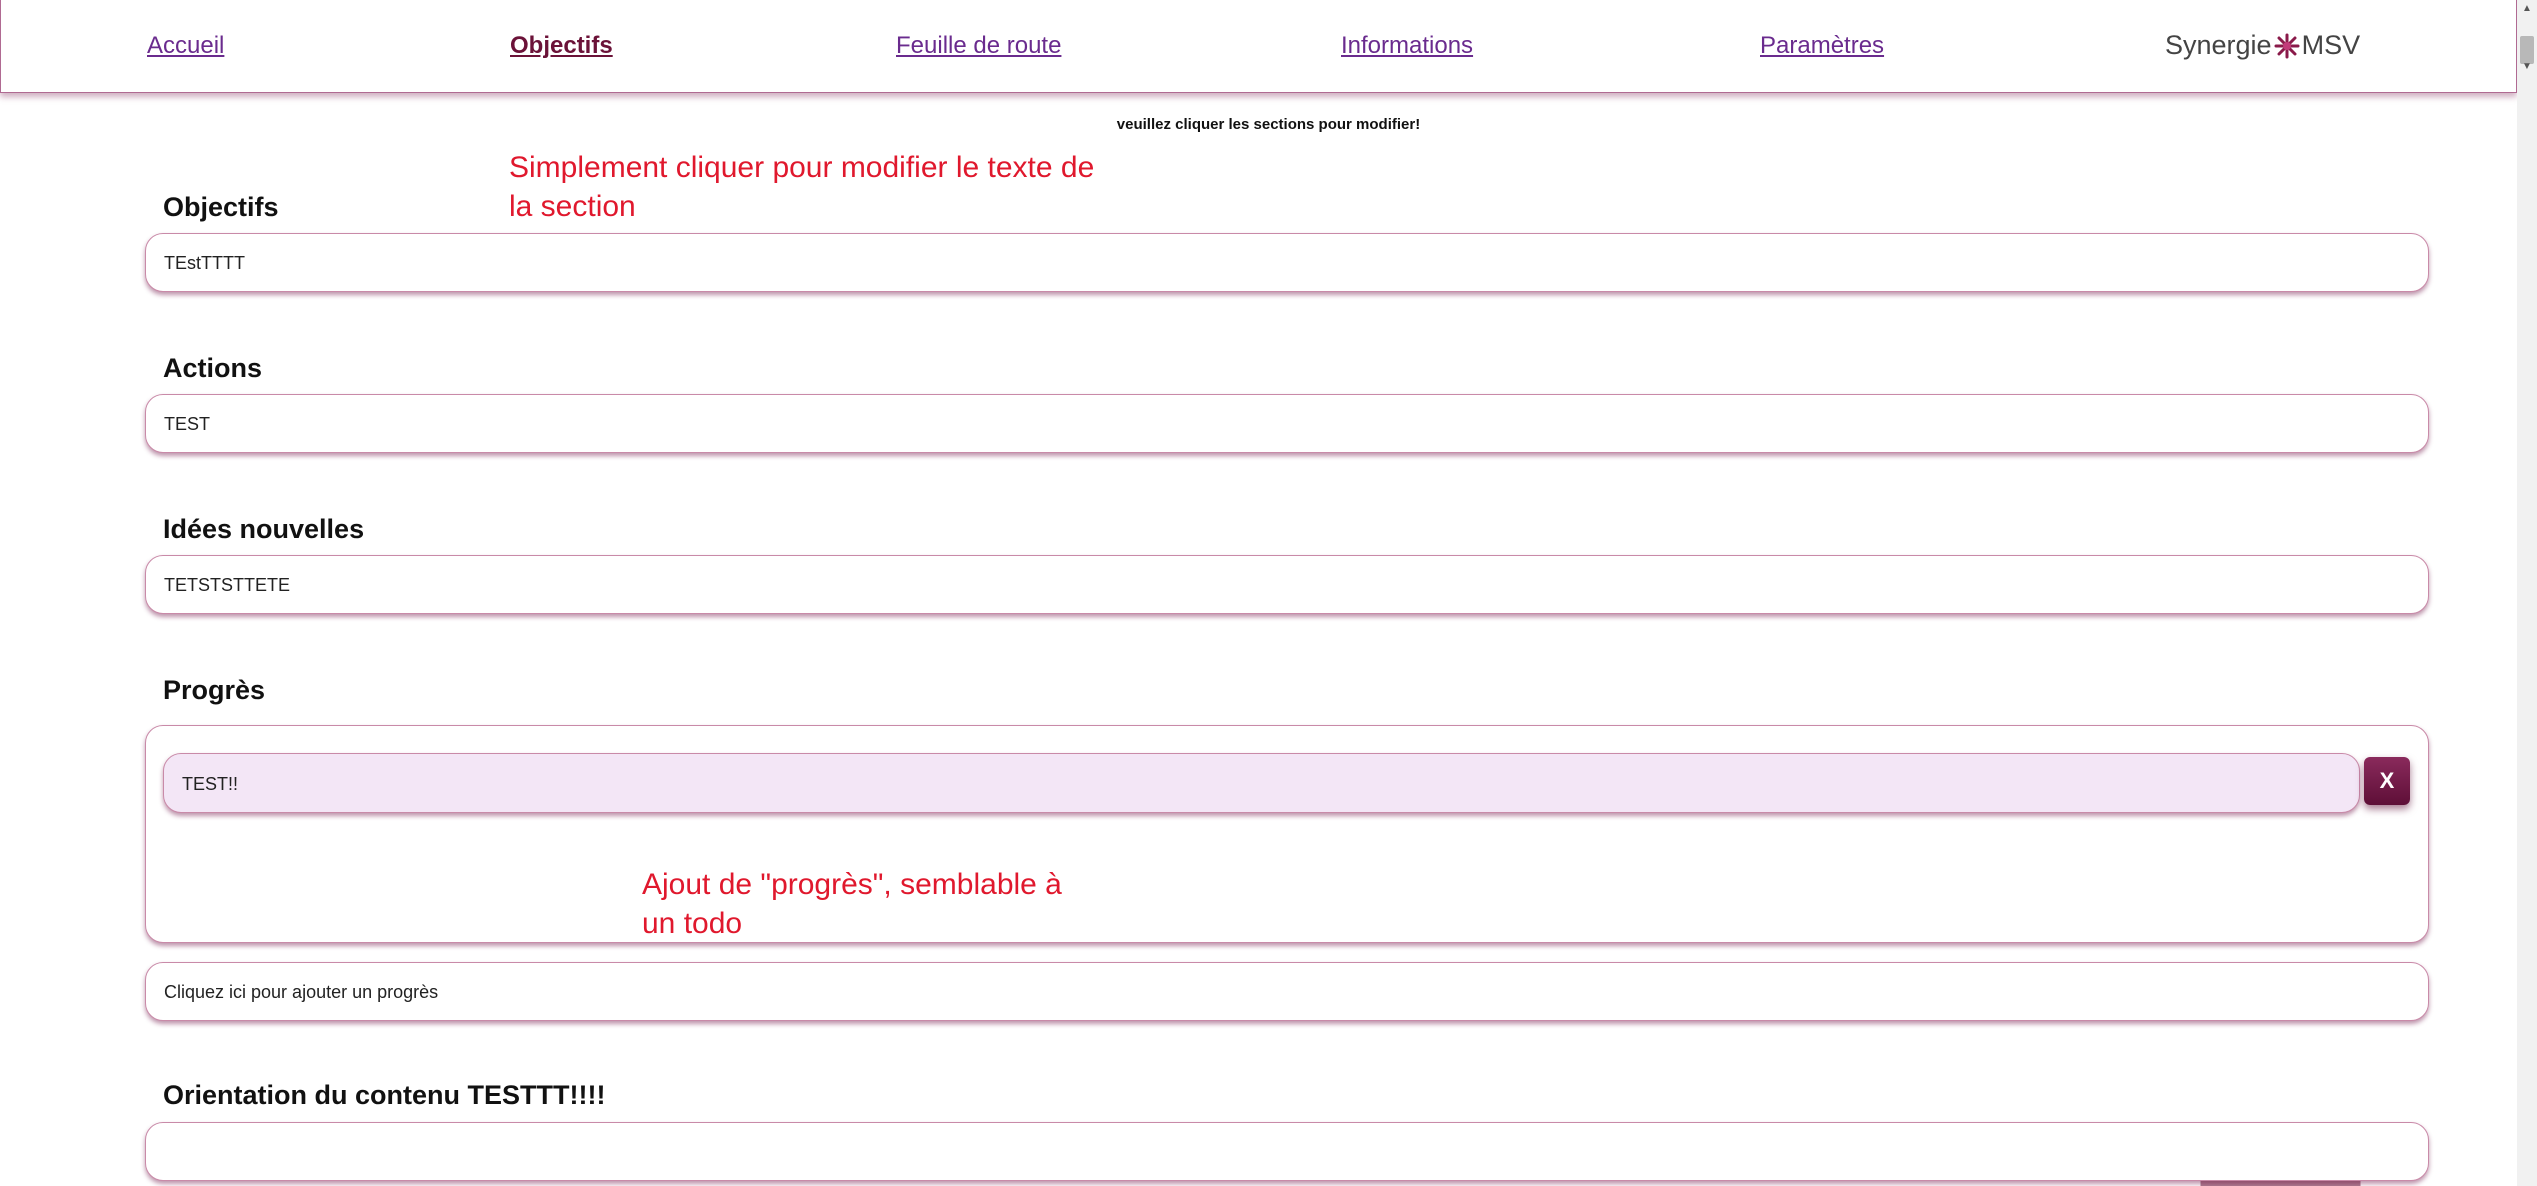 This screenshot has width=2537, height=1186. What do you see at coordinates (692, 923) in the screenshot?
I see `annotation-progress-line2: un todo` at bounding box center [692, 923].